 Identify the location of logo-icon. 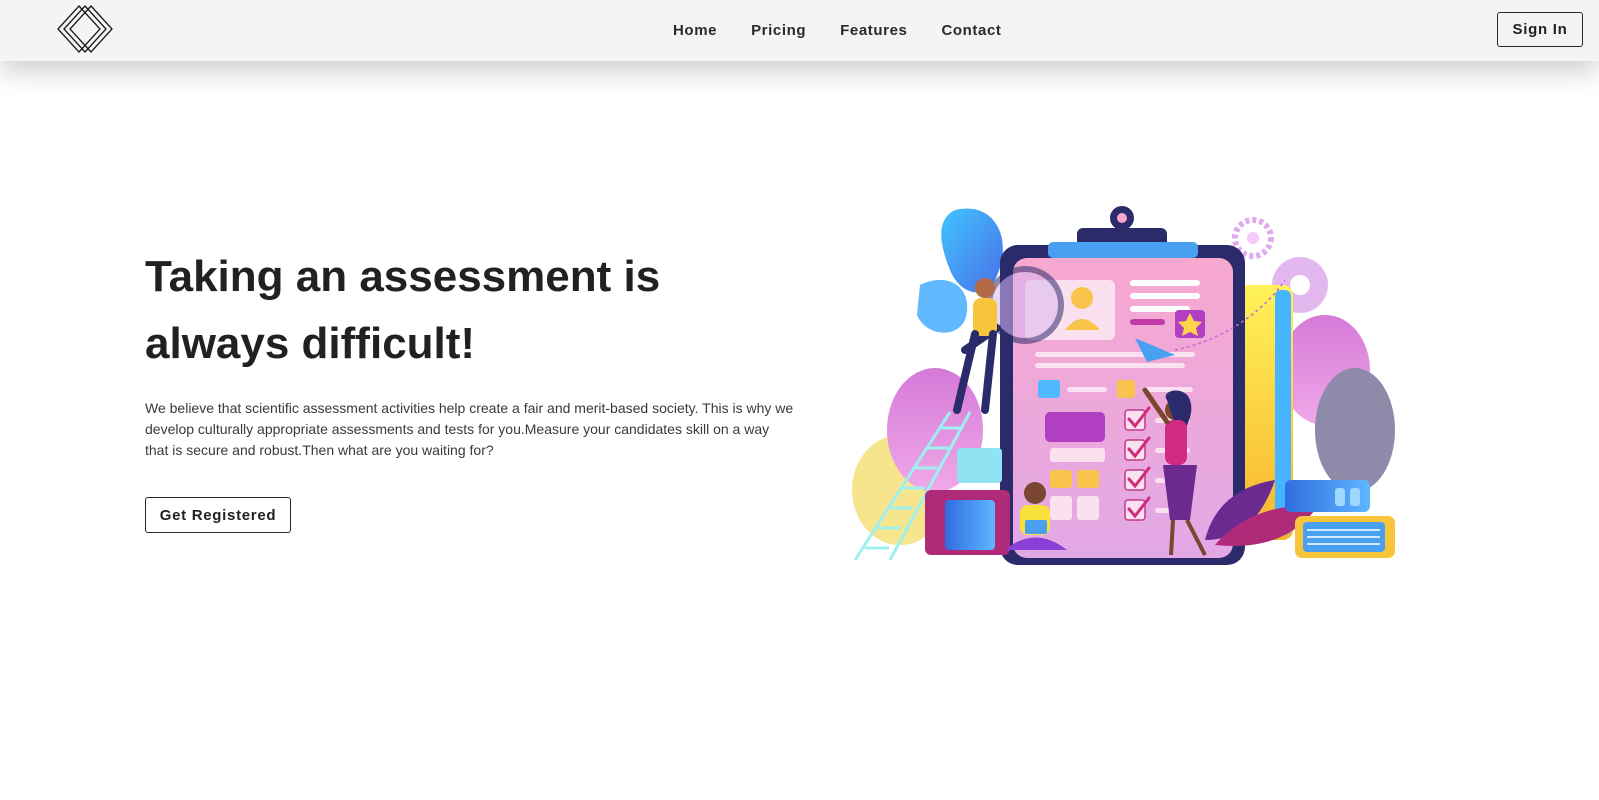
(90, 30).